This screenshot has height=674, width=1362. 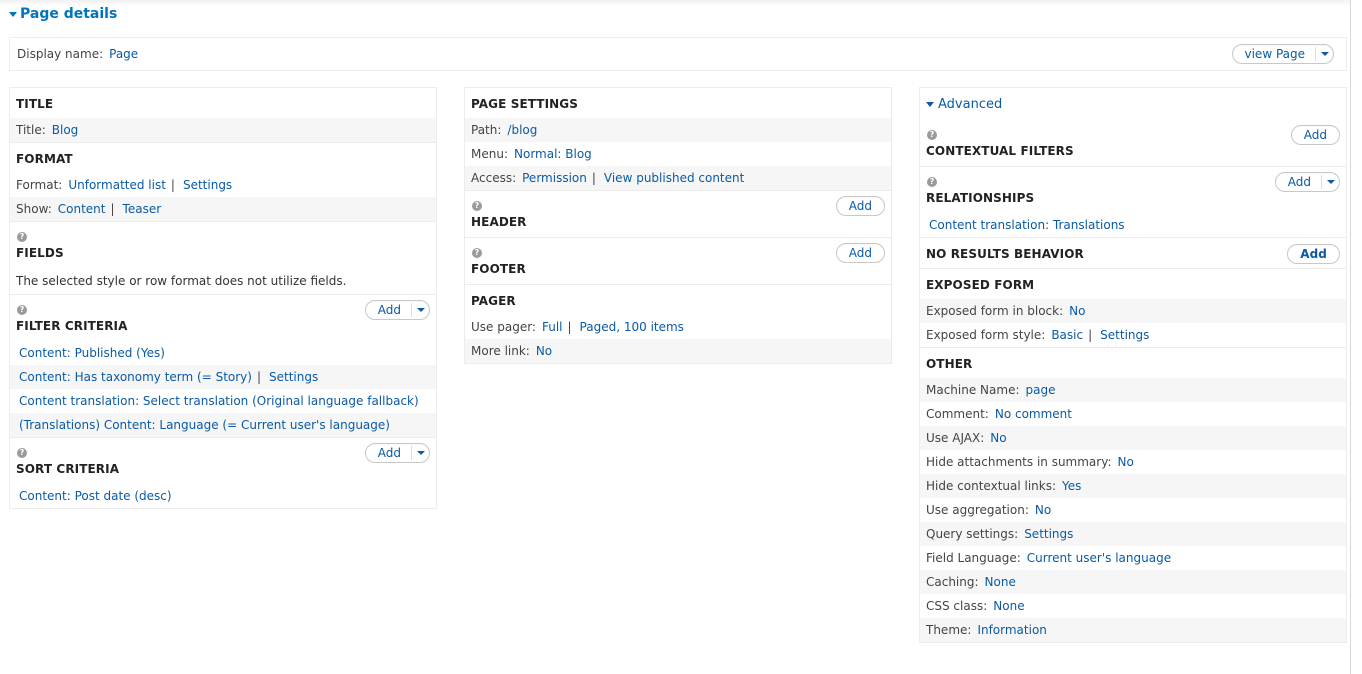 What do you see at coordinates (1133, 486) in the screenshot?
I see `other-row: Hide contextual links: Yes` at bounding box center [1133, 486].